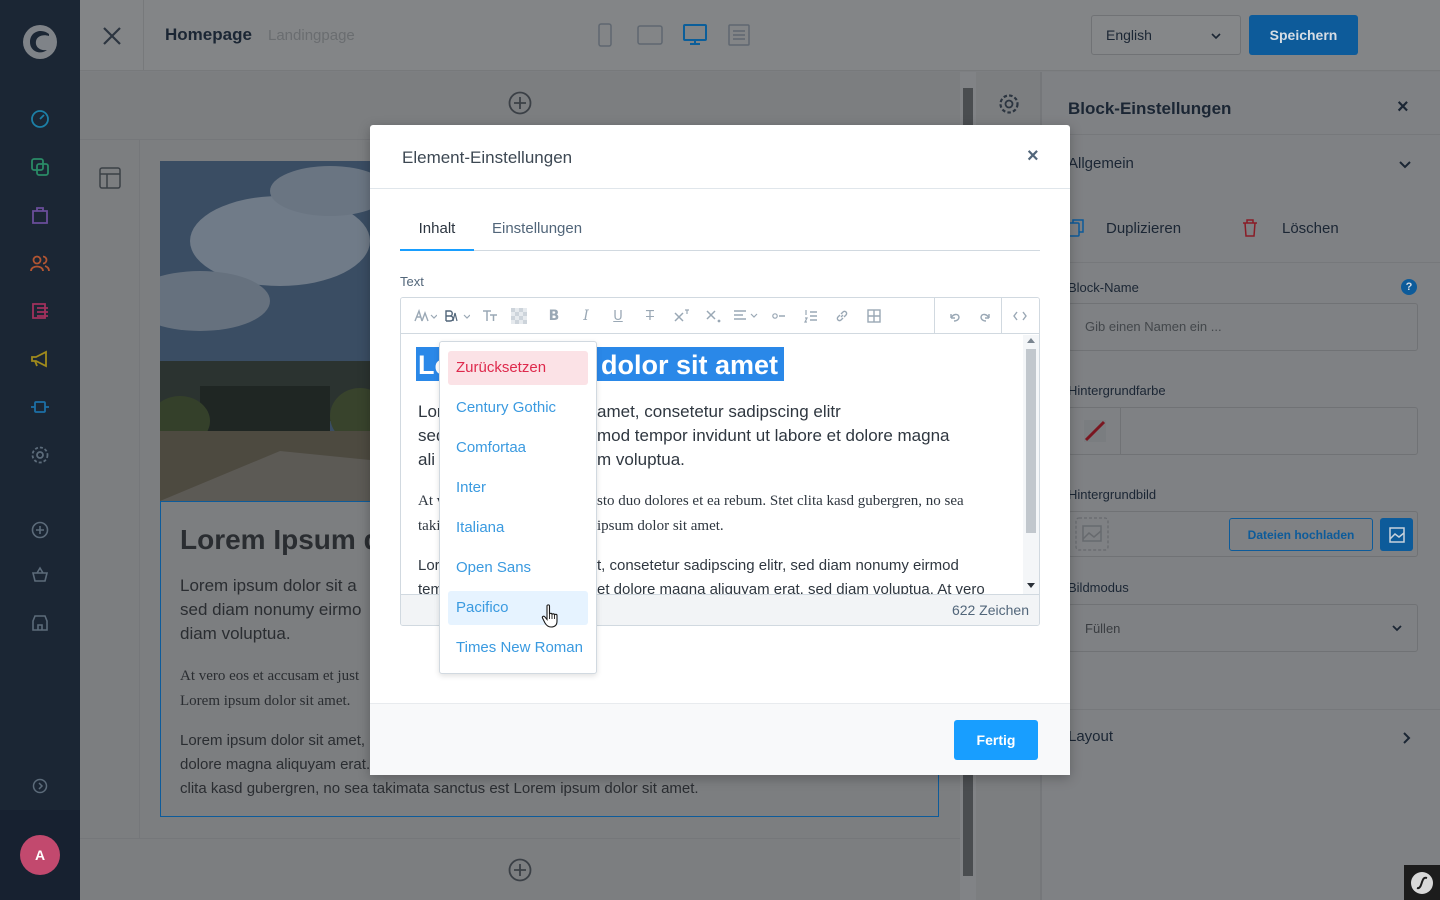  Describe the element at coordinates (1303, 35) in the screenshot. I see `save-button: Speichern` at that location.